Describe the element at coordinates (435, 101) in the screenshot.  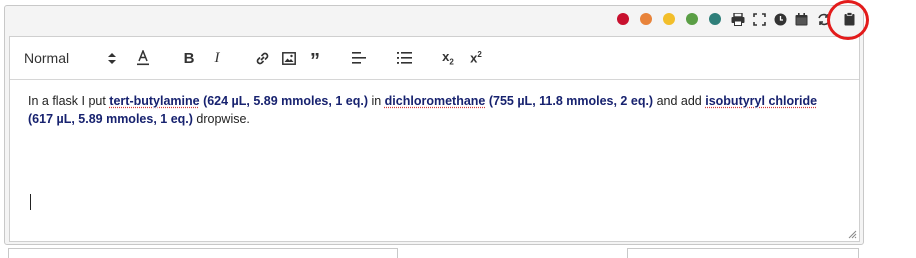
I see `reagent-name: dichloromethane` at that location.